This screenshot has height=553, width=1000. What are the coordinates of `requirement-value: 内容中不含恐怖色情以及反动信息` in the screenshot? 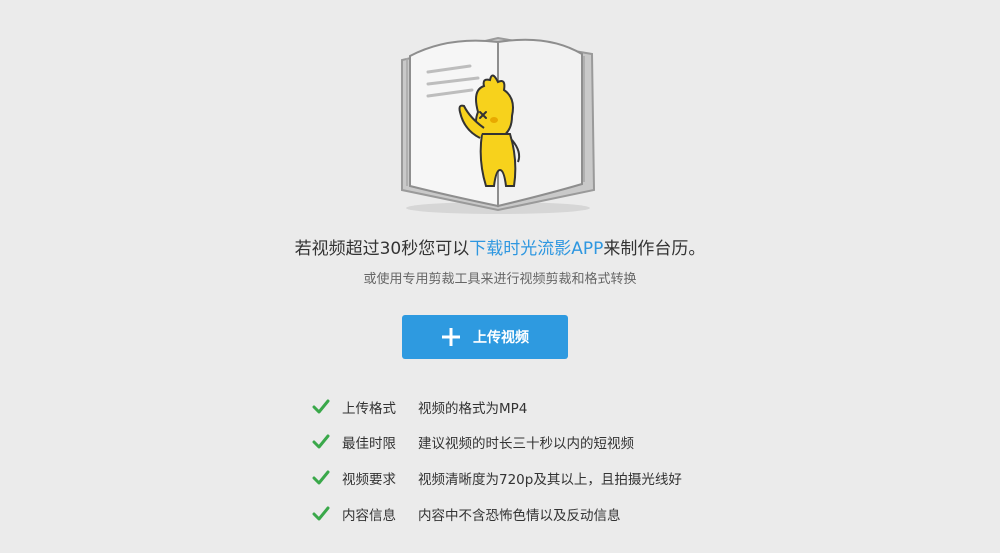 It's located at (519, 516).